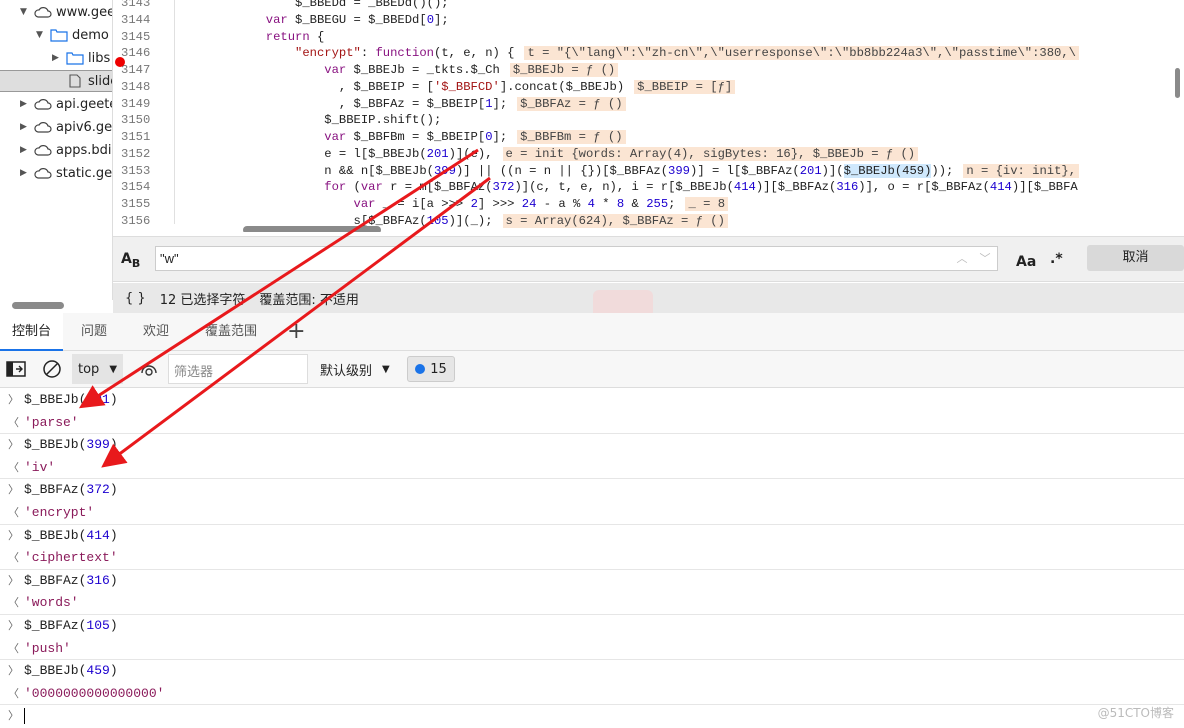 This screenshot has width=1184, height=728. Describe the element at coordinates (1026, 262) in the screenshot. I see `match-case-button: Aa` at that location.